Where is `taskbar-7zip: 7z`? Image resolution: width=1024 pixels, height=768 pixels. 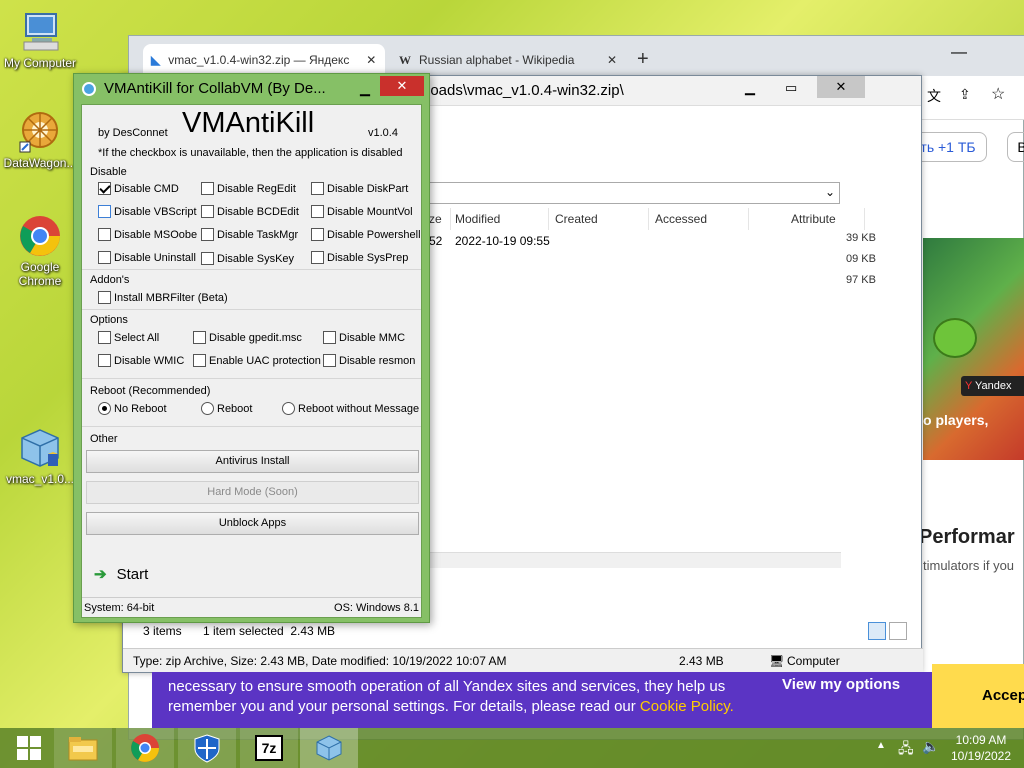
taskbar-7zip: 7z is located at coordinates (269, 748).